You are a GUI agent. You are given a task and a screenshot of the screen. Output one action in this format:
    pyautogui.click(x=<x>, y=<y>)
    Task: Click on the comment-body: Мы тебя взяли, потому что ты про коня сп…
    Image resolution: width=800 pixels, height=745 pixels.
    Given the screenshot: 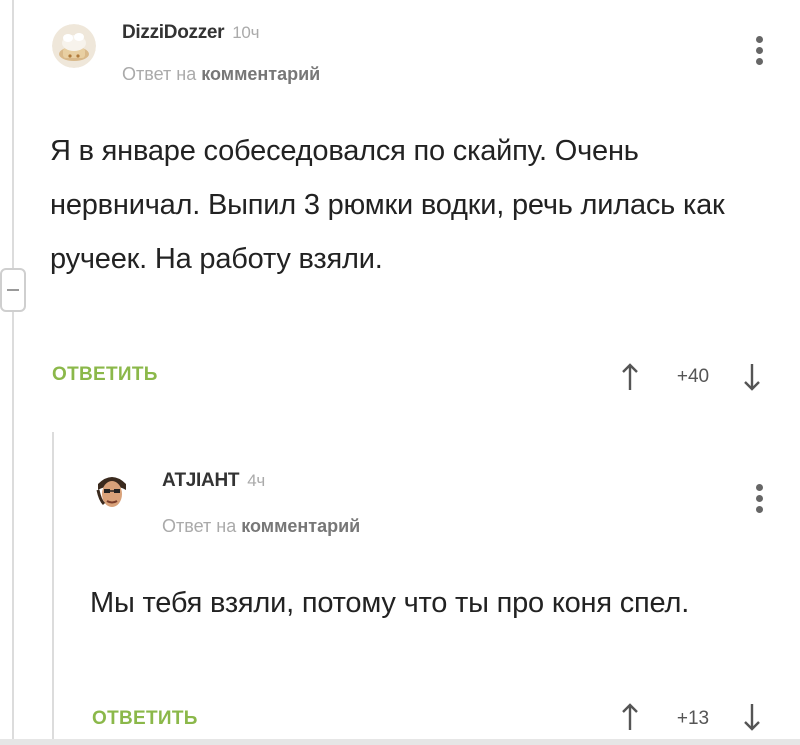 What is the action you would take?
    pyautogui.click(x=390, y=603)
    